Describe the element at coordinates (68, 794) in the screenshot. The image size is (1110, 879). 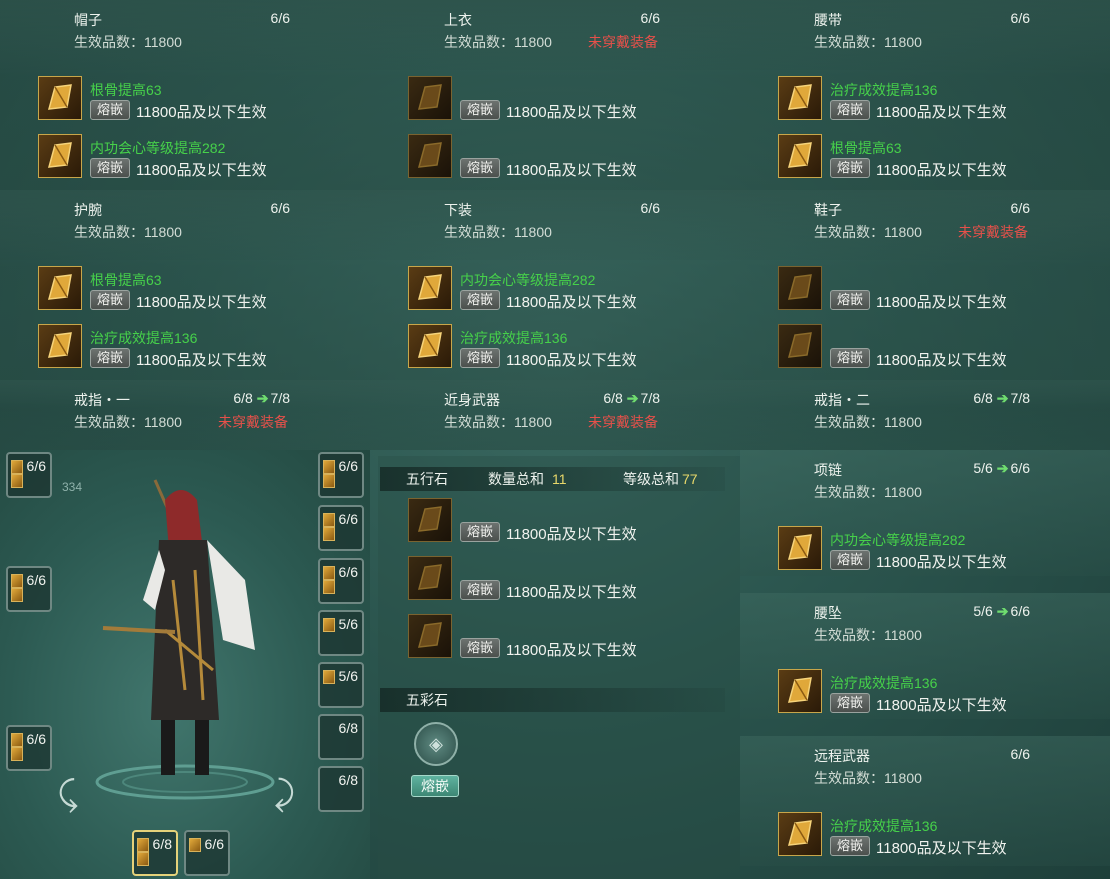
I see `rotate-left-icon: ⤹` at that location.